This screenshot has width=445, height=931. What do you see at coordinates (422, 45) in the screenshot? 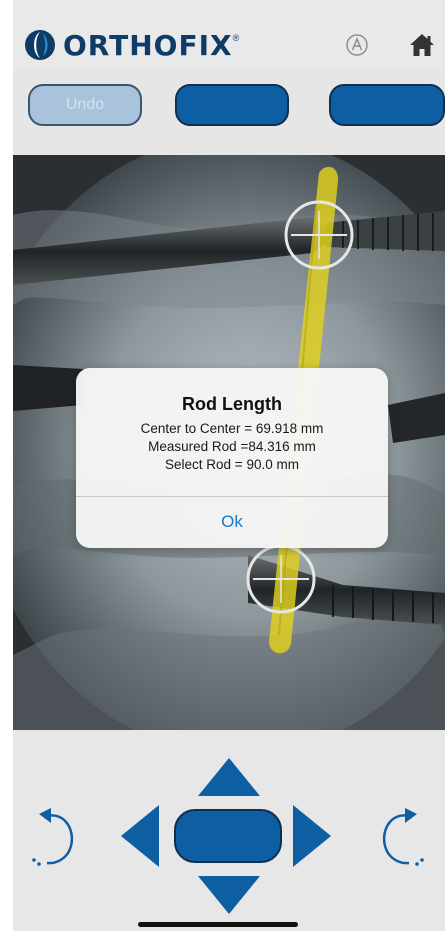
I see `home-icon` at bounding box center [422, 45].